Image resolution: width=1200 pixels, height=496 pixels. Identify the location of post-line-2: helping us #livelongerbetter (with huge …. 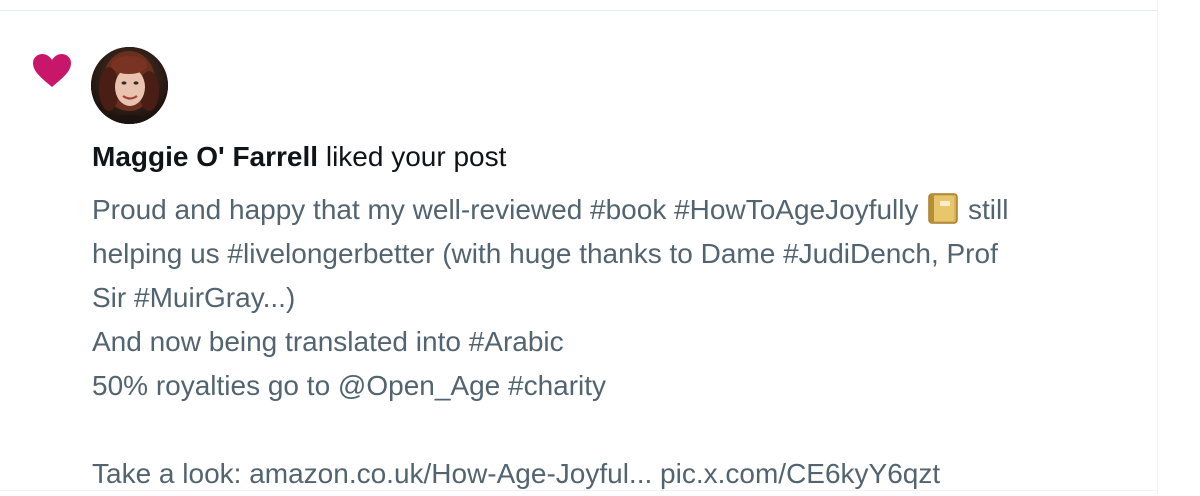
(545, 253).